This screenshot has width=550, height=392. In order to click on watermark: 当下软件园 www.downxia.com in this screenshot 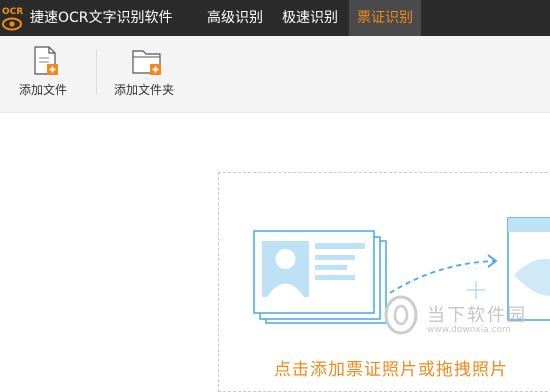, I will do `click(463, 318)`.